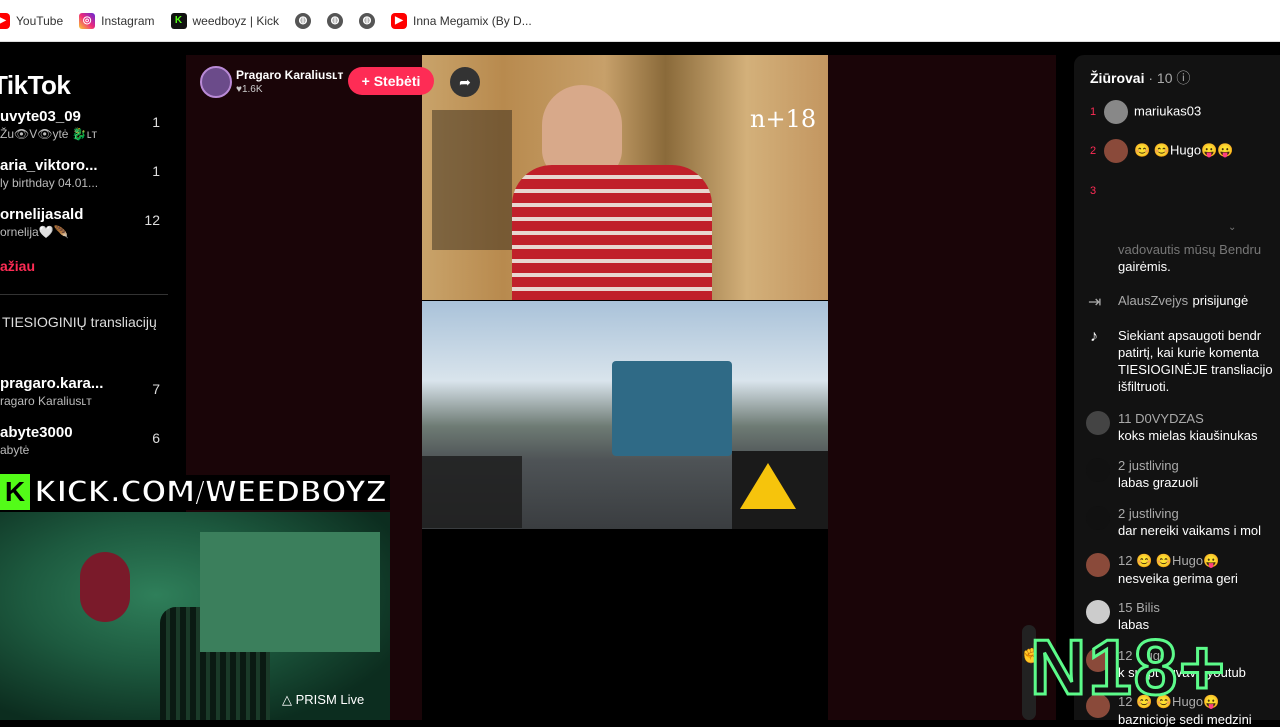 This screenshot has width=1280, height=727. I want to click on webcam-overlay, so click(195, 616).